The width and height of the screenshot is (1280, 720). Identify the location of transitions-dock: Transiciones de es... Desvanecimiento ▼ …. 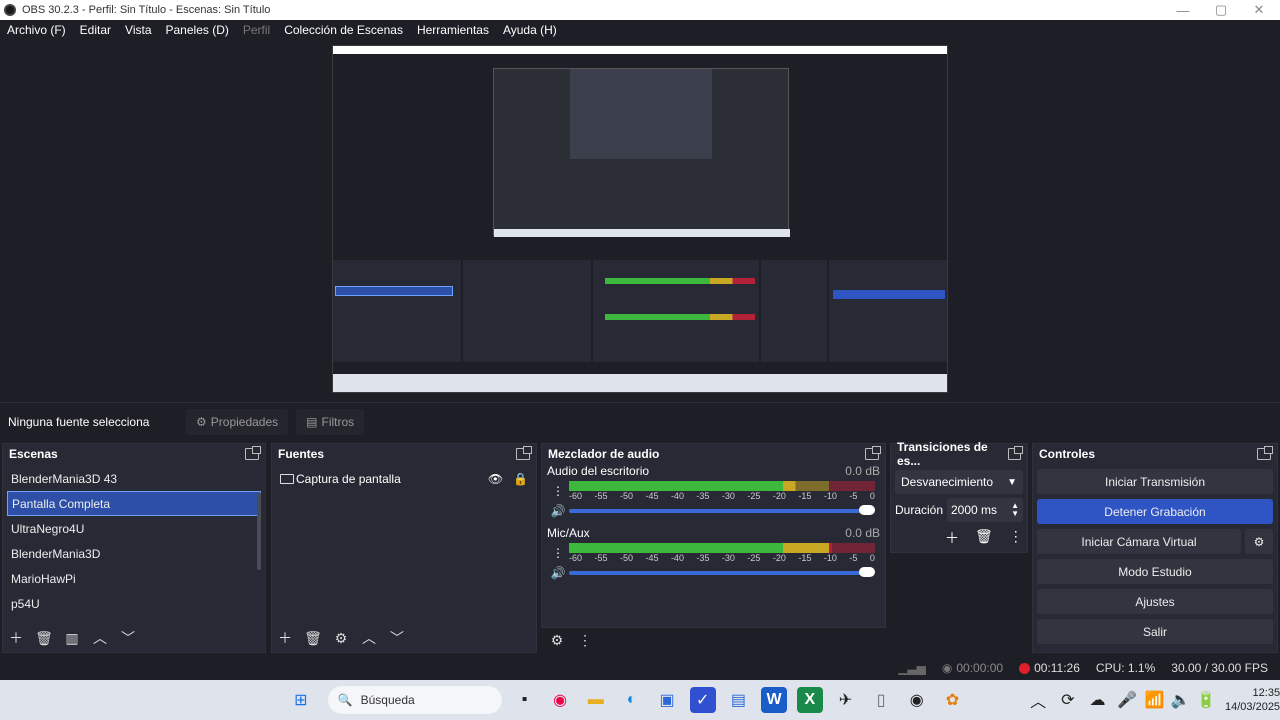
(959, 496).